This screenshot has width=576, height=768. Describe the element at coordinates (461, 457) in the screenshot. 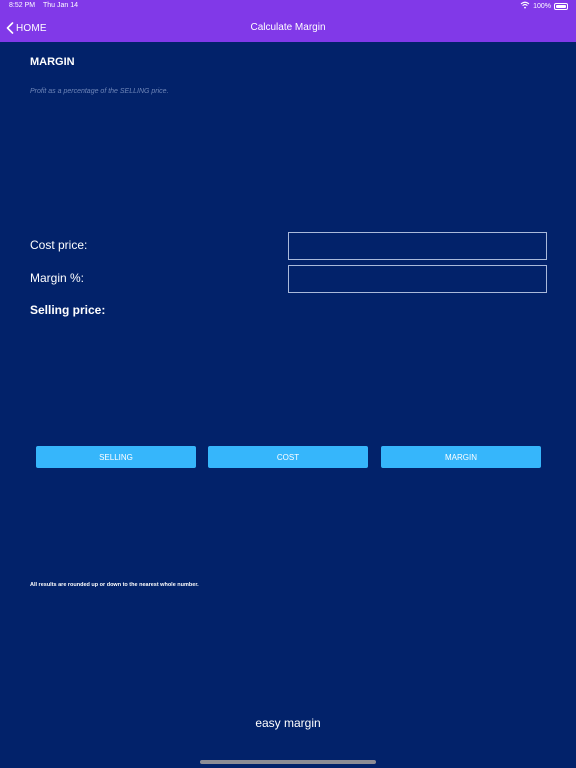

I see `margin-button: MARGIN` at that location.